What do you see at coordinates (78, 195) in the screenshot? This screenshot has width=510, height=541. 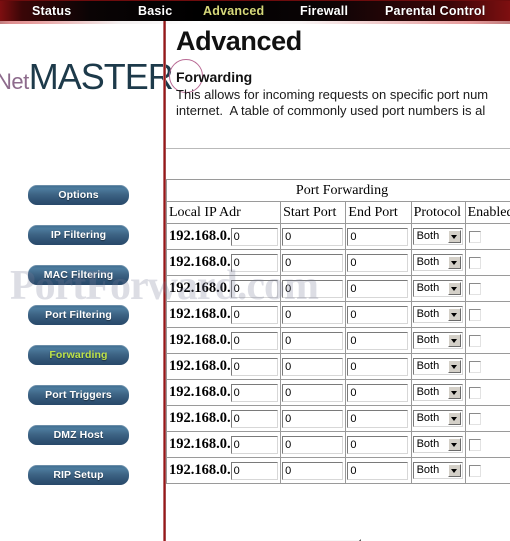 I see `sidebar-item-options: Options` at bounding box center [78, 195].